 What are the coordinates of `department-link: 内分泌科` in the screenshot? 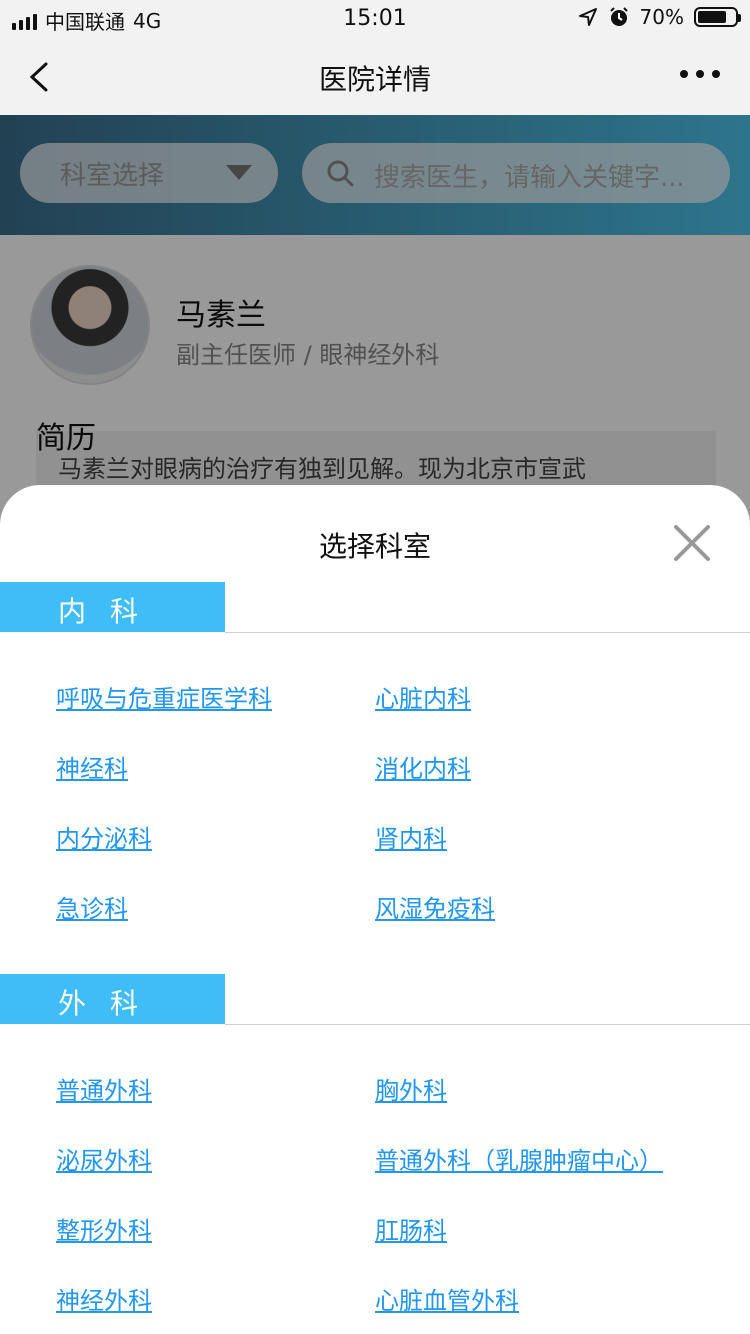 It's located at (104, 836).